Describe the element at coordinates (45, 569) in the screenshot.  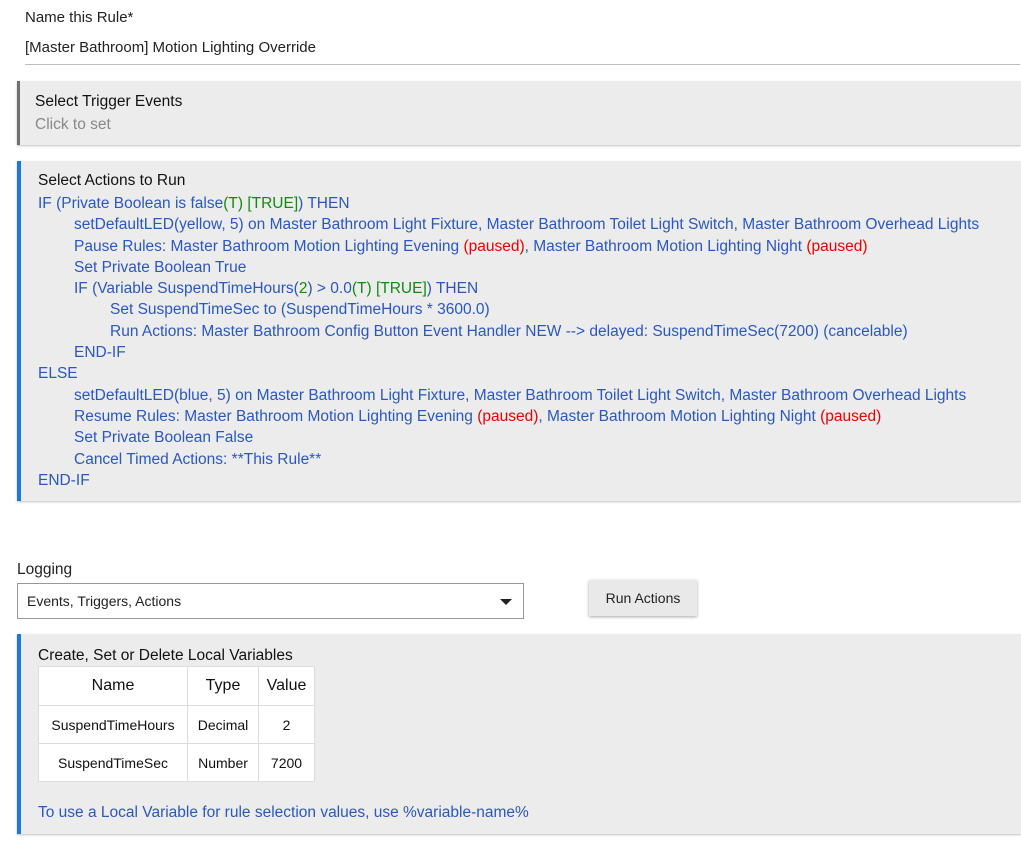
I see `logging-label: Logging` at that location.